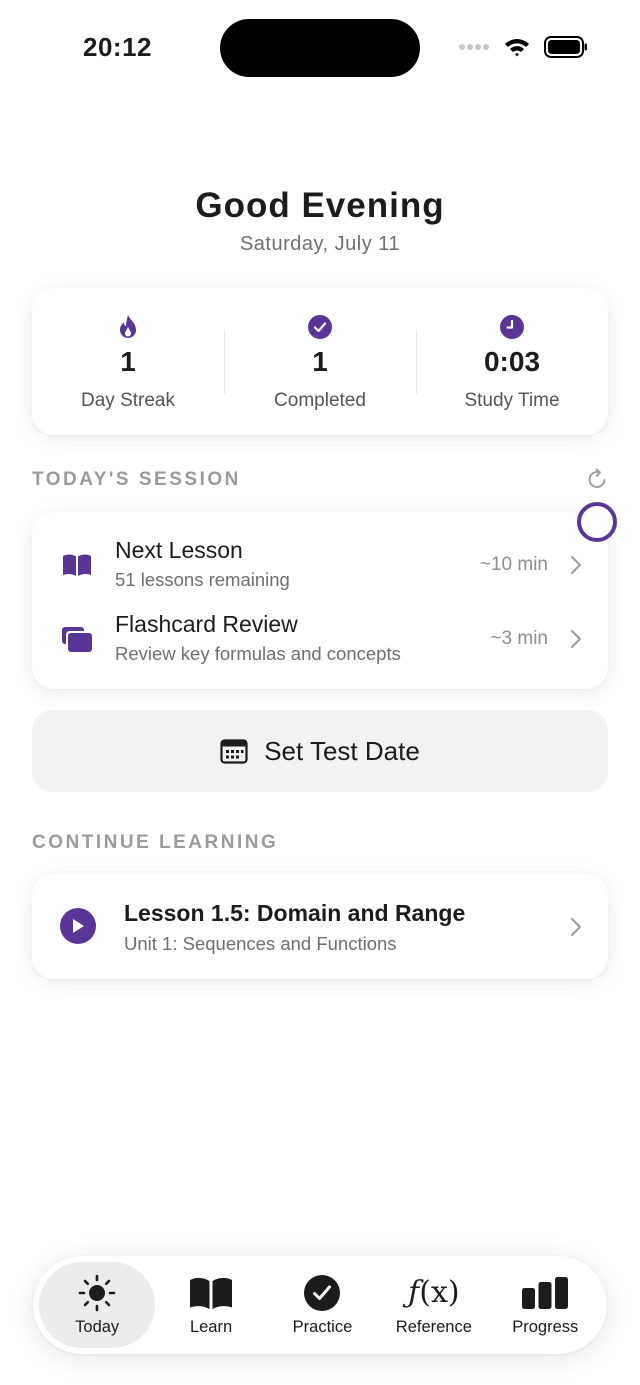 The width and height of the screenshot is (640, 1385). What do you see at coordinates (179, 550) in the screenshot?
I see `session-item-title: Next Lesson` at bounding box center [179, 550].